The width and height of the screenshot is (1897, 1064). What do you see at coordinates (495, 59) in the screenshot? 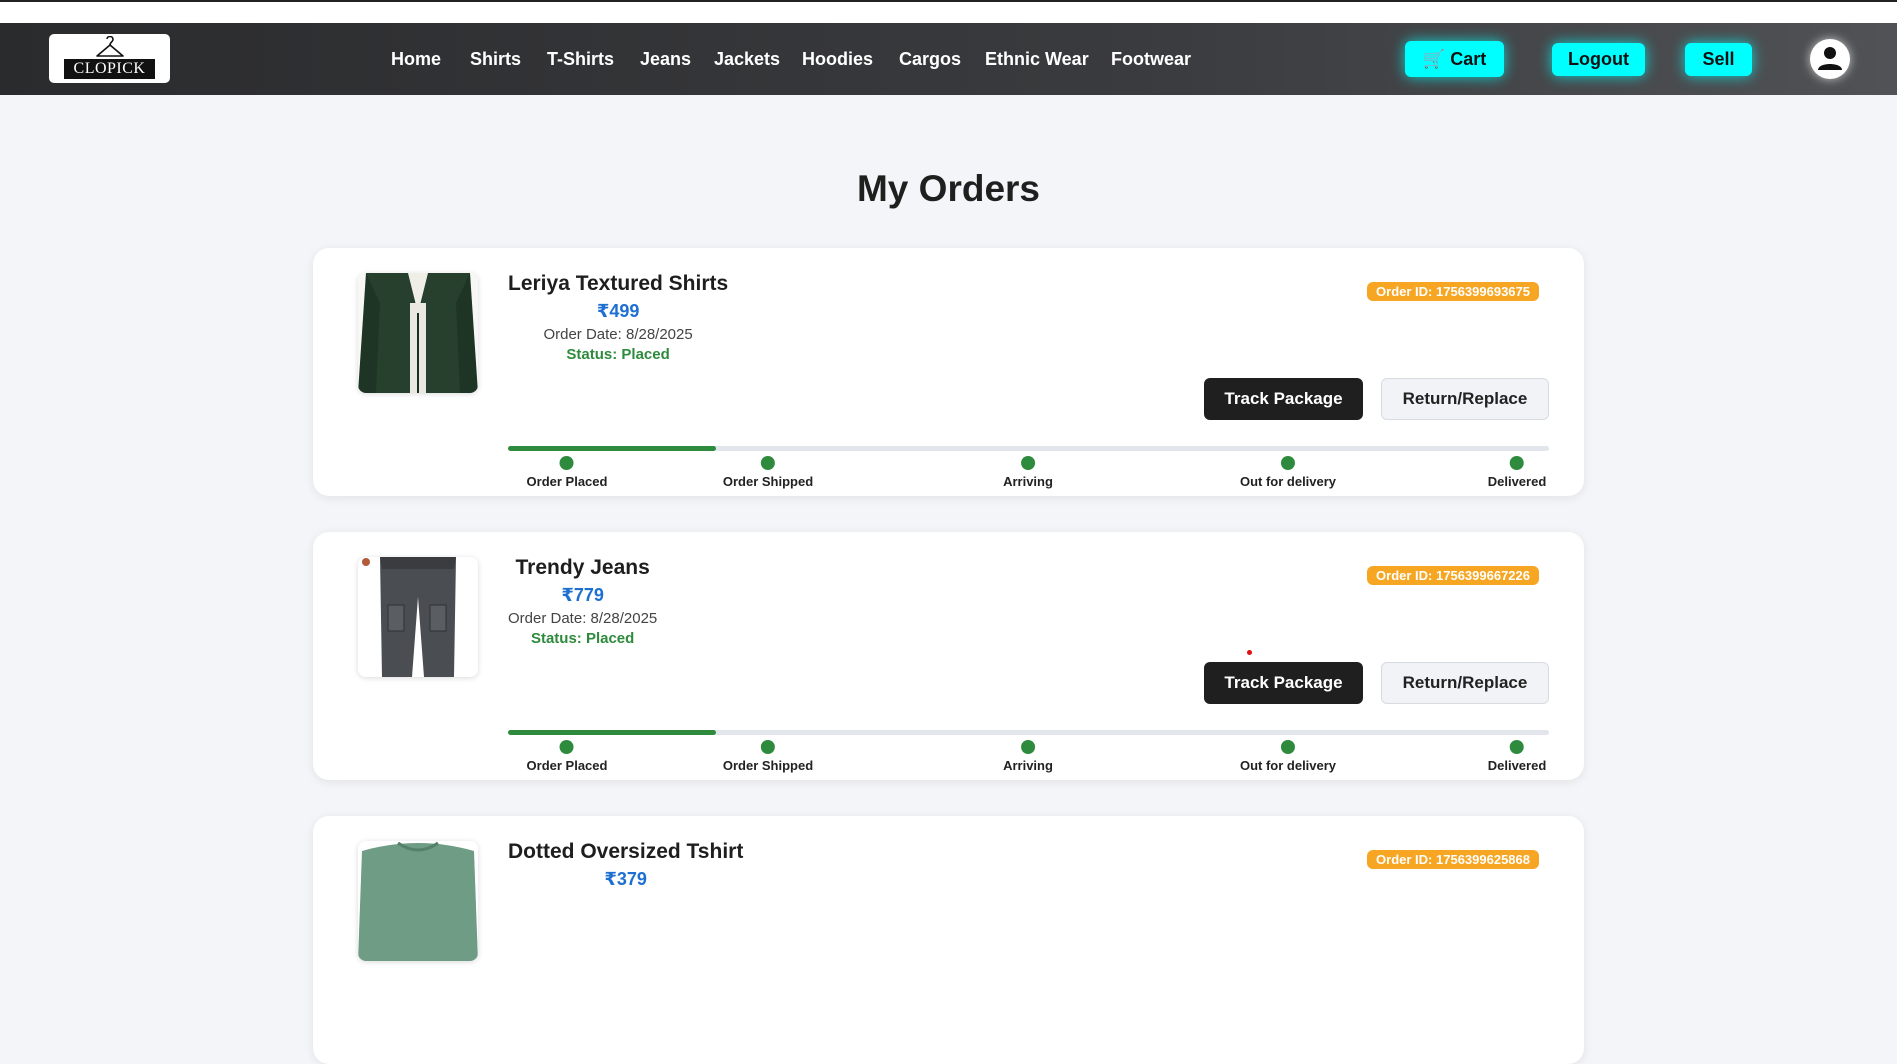
I see `nav-link-shirts: Shirts` at bounding box center [495, 59].